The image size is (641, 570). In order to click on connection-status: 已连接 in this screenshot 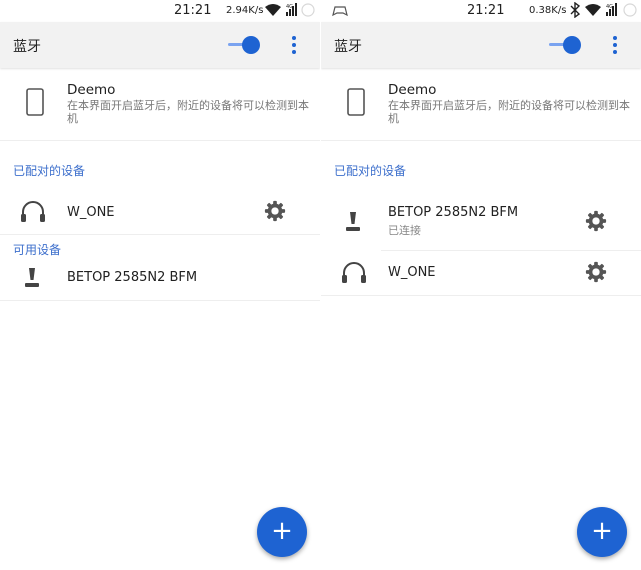, I will do `click(404, 230)`.